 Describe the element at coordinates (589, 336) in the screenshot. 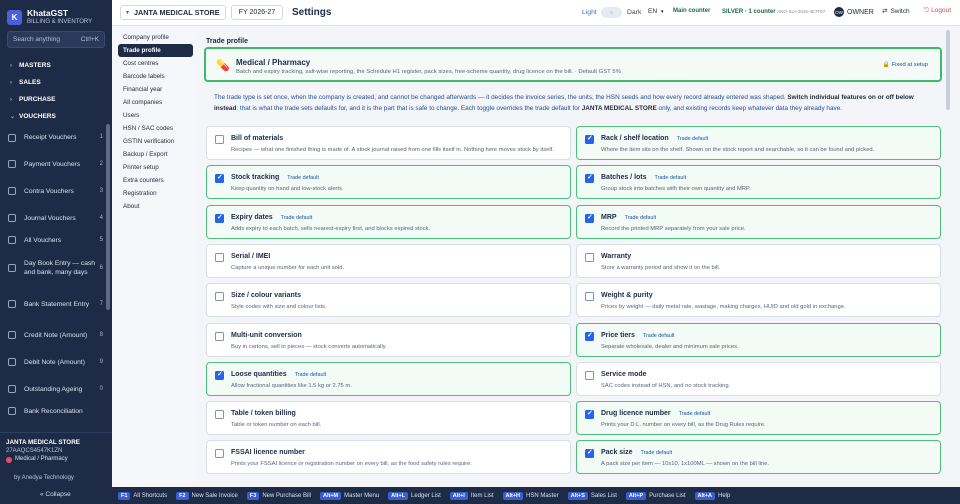

I see `feature-checkbox-price-tiers` at that location.